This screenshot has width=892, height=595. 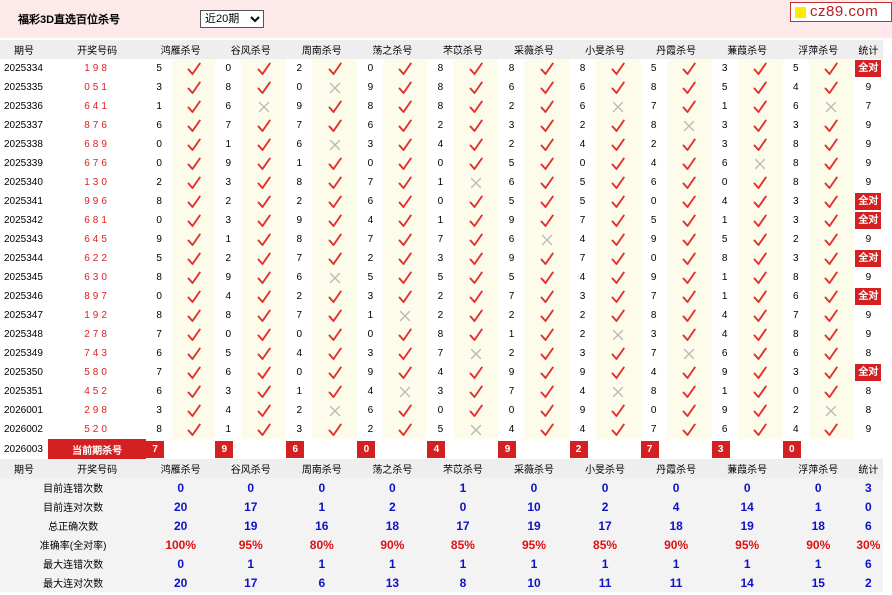 What do you see at coordinates (818, 49) in the screenshot?
I see `col-header-method: 浮萍杀号` at bounding box center [818, 49].